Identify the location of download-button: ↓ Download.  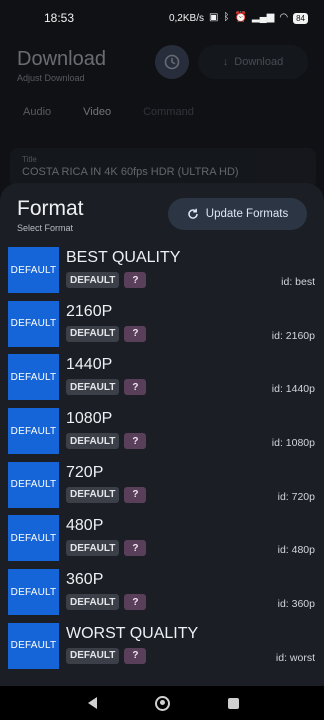
(253, 62).